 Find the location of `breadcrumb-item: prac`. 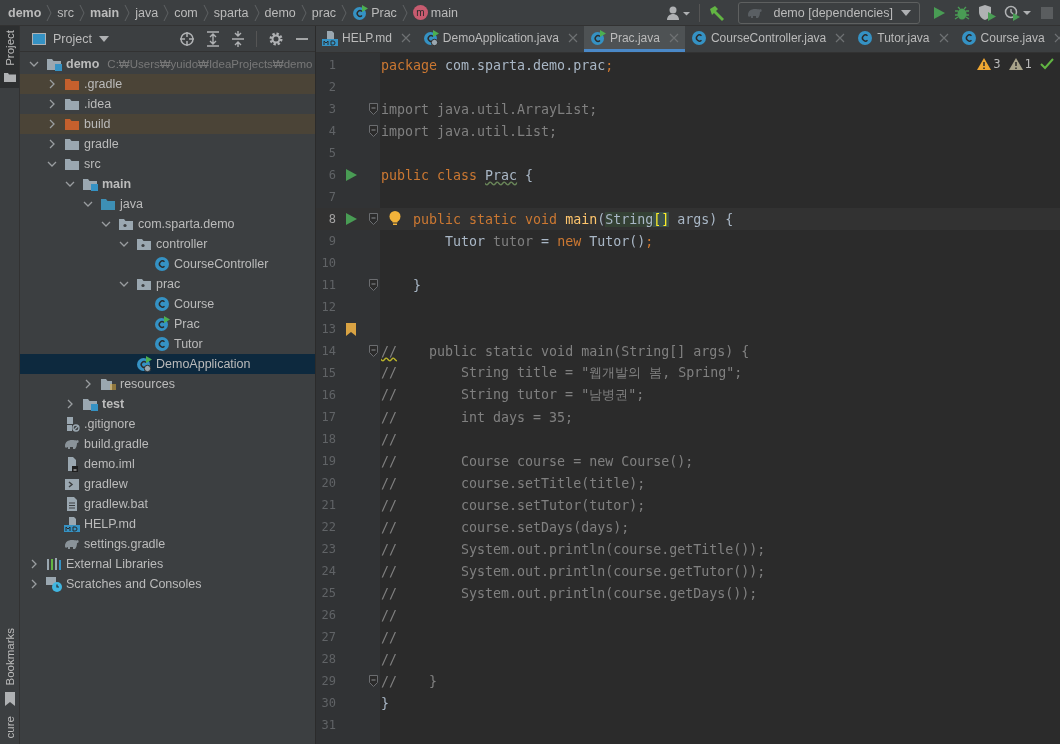

breadcrumb-item: prac is located at coordinates (324, 12).